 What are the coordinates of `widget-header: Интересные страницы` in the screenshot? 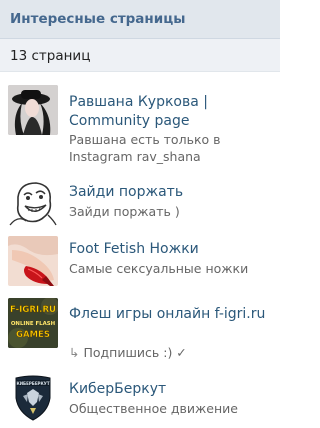 It's located at (140, 19).